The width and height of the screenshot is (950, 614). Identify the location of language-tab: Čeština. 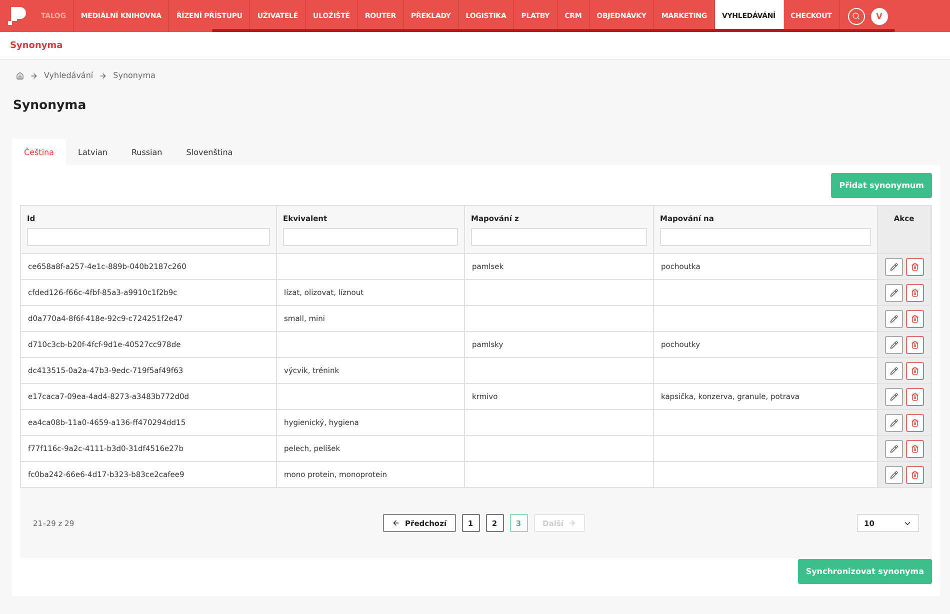
(39, 152).